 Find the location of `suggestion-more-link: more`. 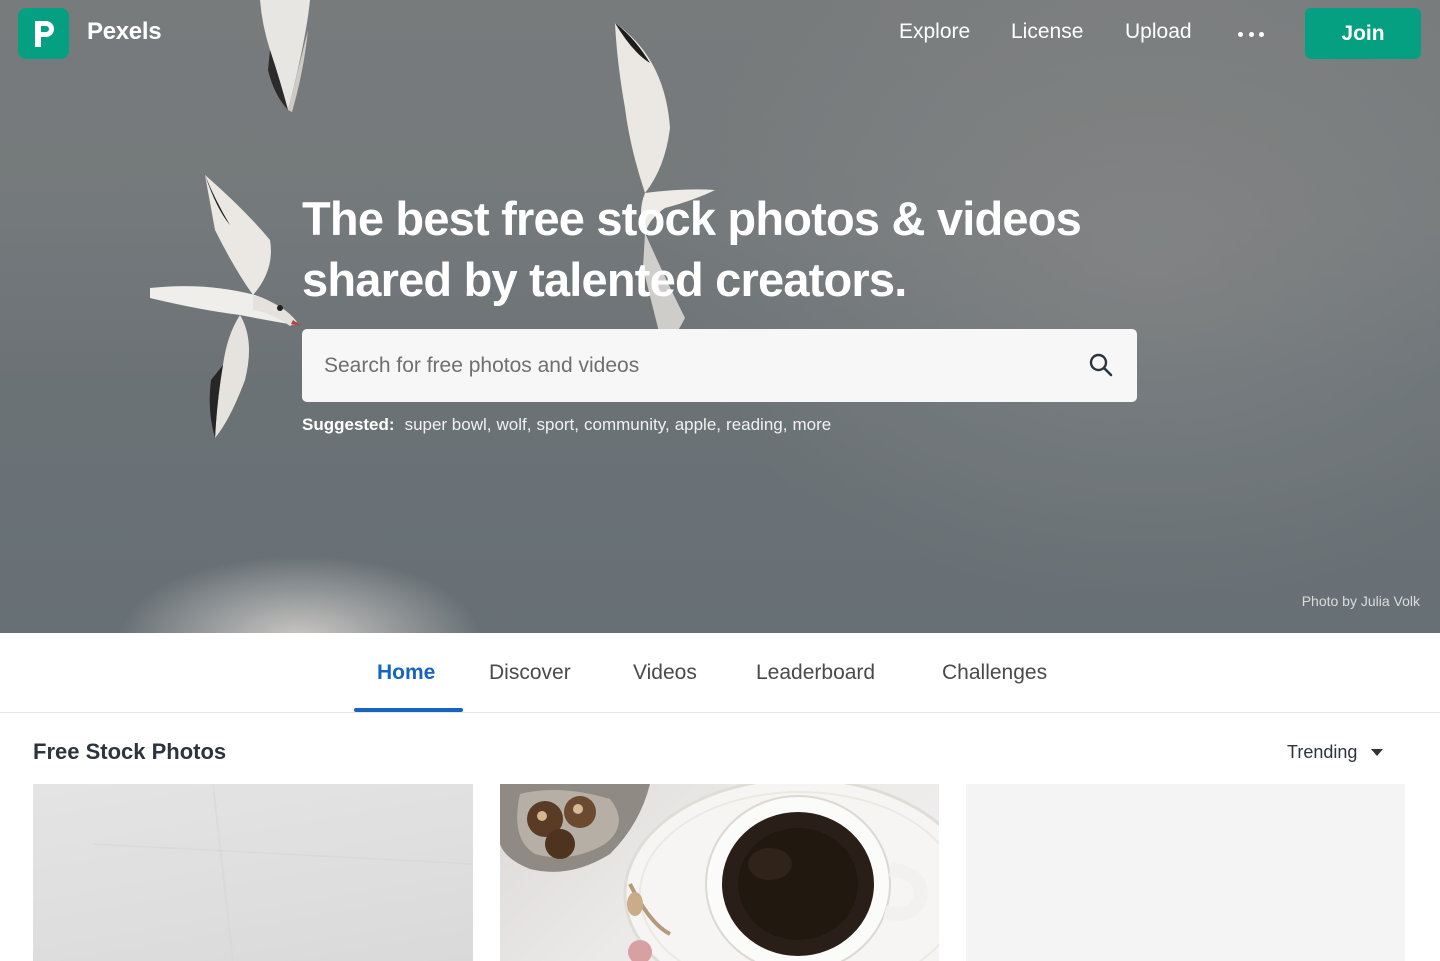

suggestion-more-link: more is located at coordinates (811, 424).